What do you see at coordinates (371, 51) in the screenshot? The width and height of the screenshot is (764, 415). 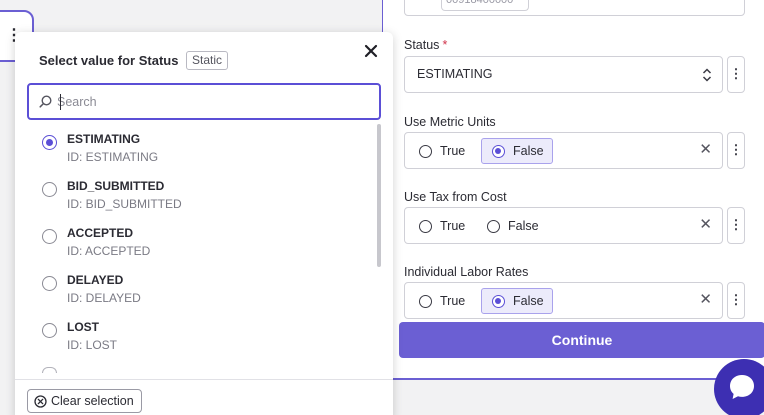 I see `close-icon` at bounding box center [371, 51].